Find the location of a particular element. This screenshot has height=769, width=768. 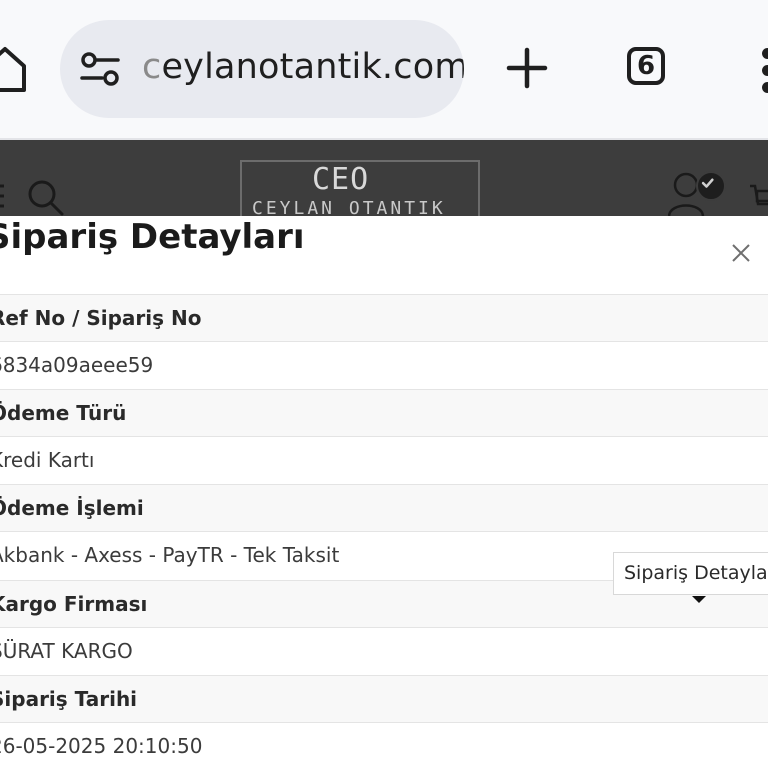

address-bar: ceylanotantik.com is located at coordinates (262, 69).